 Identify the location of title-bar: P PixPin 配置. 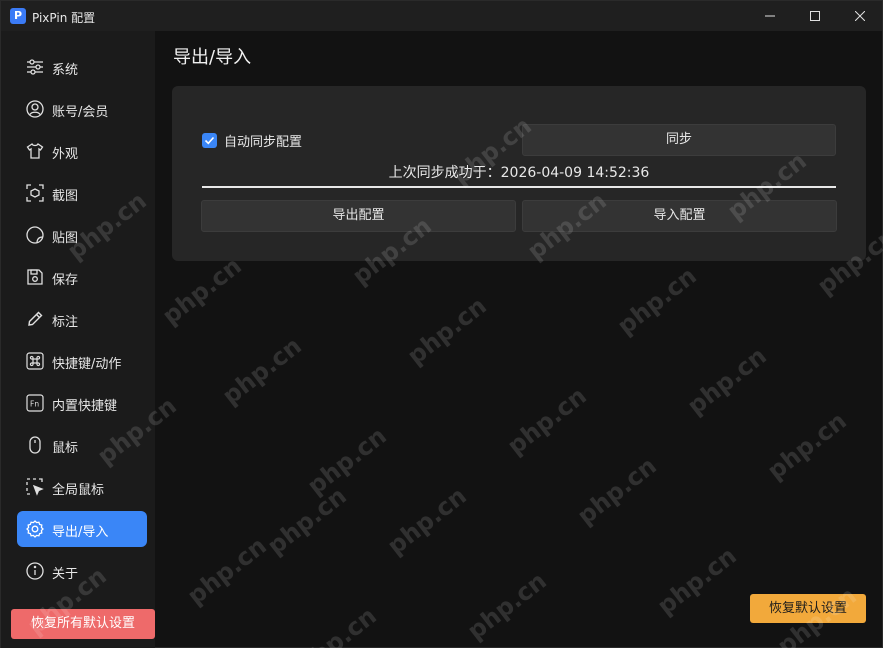
(441, 16).